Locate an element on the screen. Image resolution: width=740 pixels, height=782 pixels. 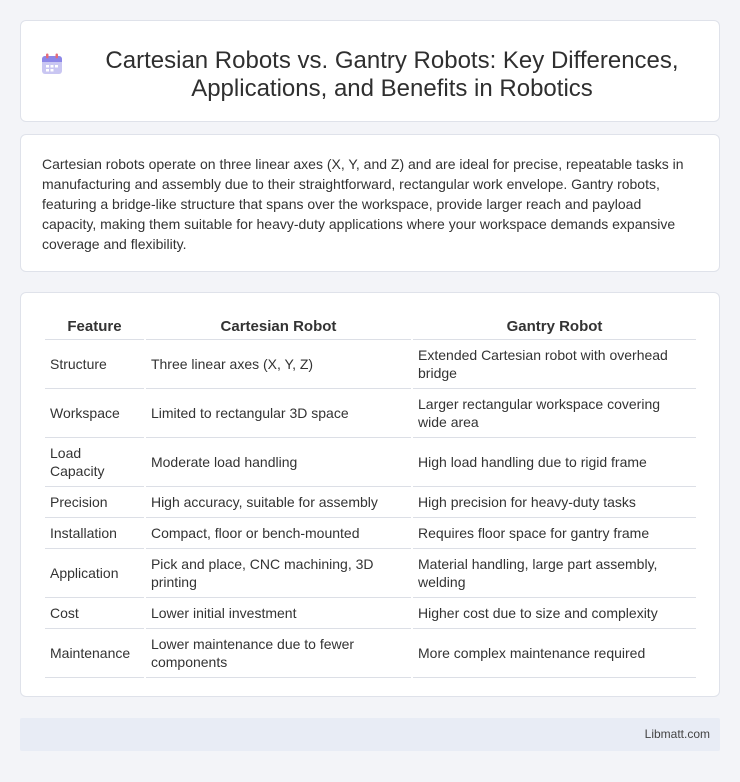
gantry-cell: Requires floor space for gantry frame is located at coordinates (554, 533).